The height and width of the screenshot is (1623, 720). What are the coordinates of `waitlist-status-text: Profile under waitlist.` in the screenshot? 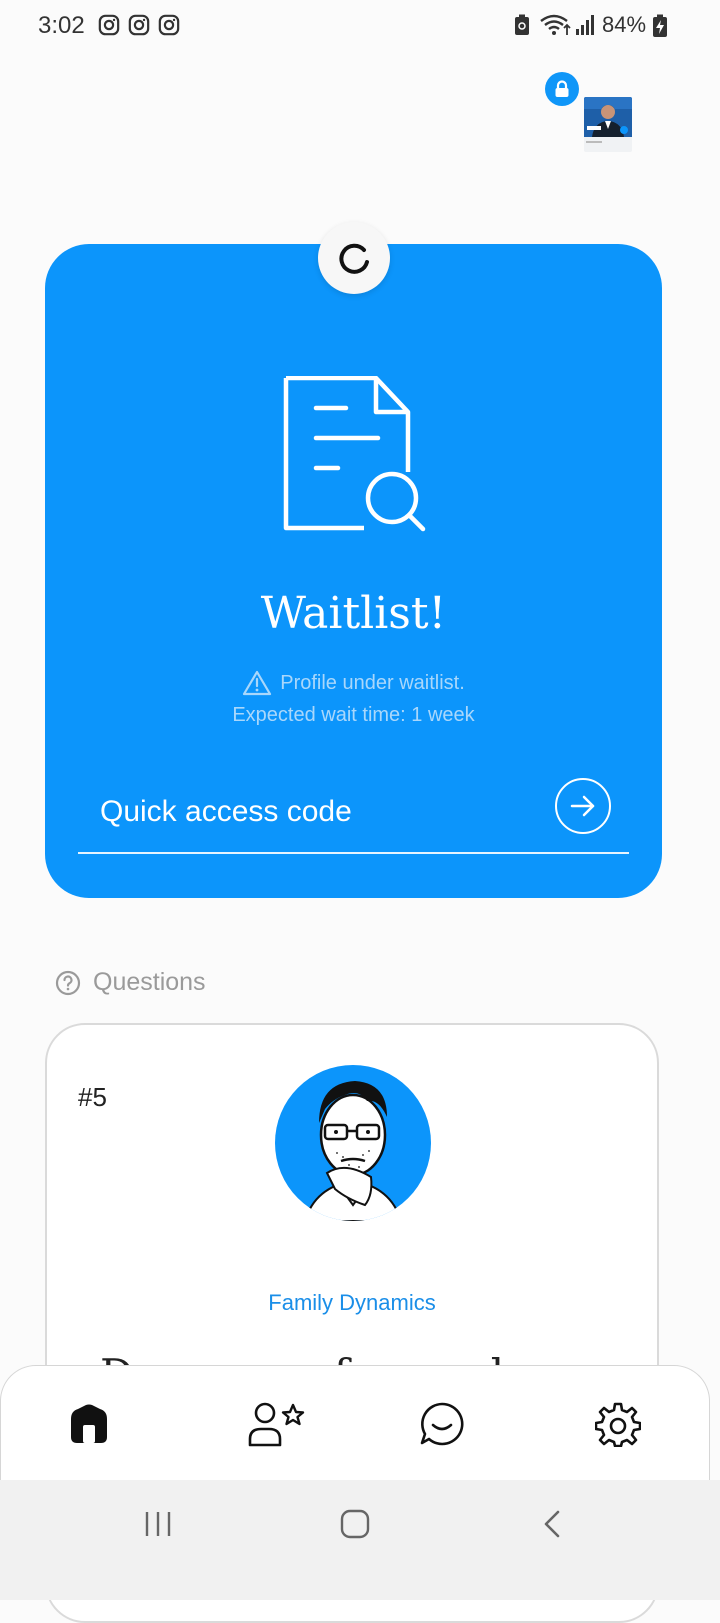 It's located at (372, 682).